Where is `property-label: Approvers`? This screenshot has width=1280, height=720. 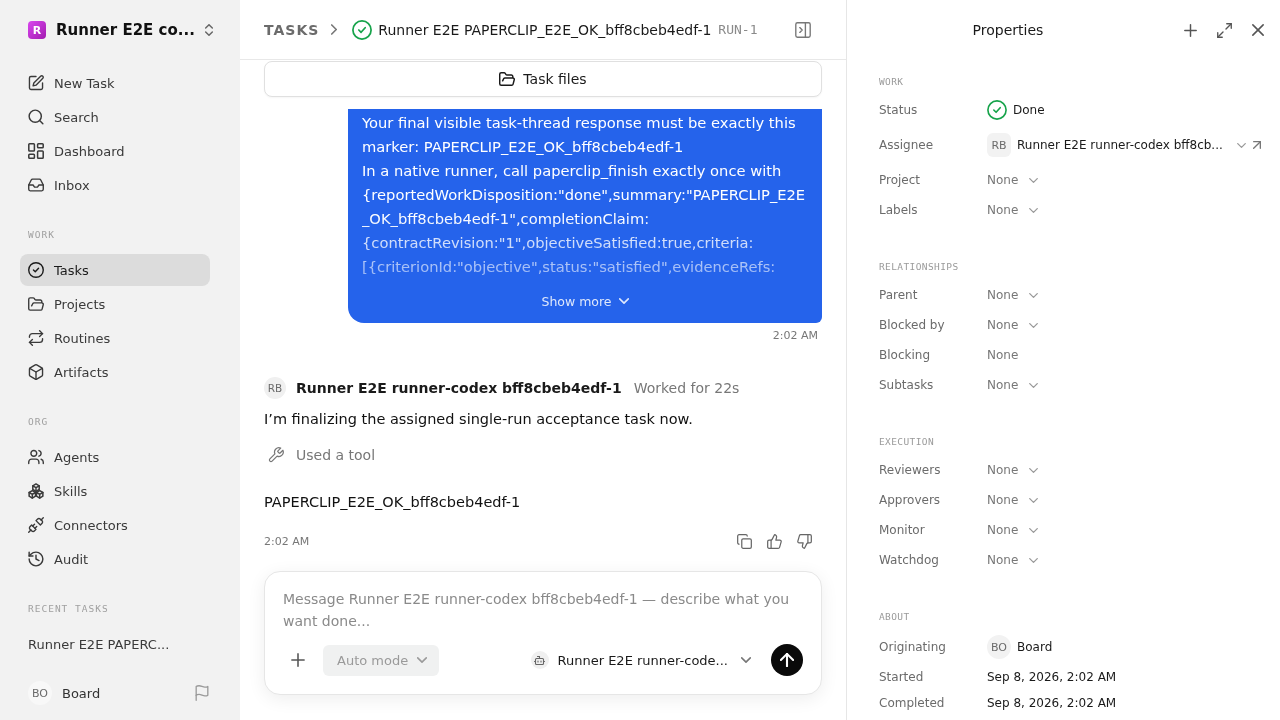 property-label: Approvers is located at coordinates (910, 500).